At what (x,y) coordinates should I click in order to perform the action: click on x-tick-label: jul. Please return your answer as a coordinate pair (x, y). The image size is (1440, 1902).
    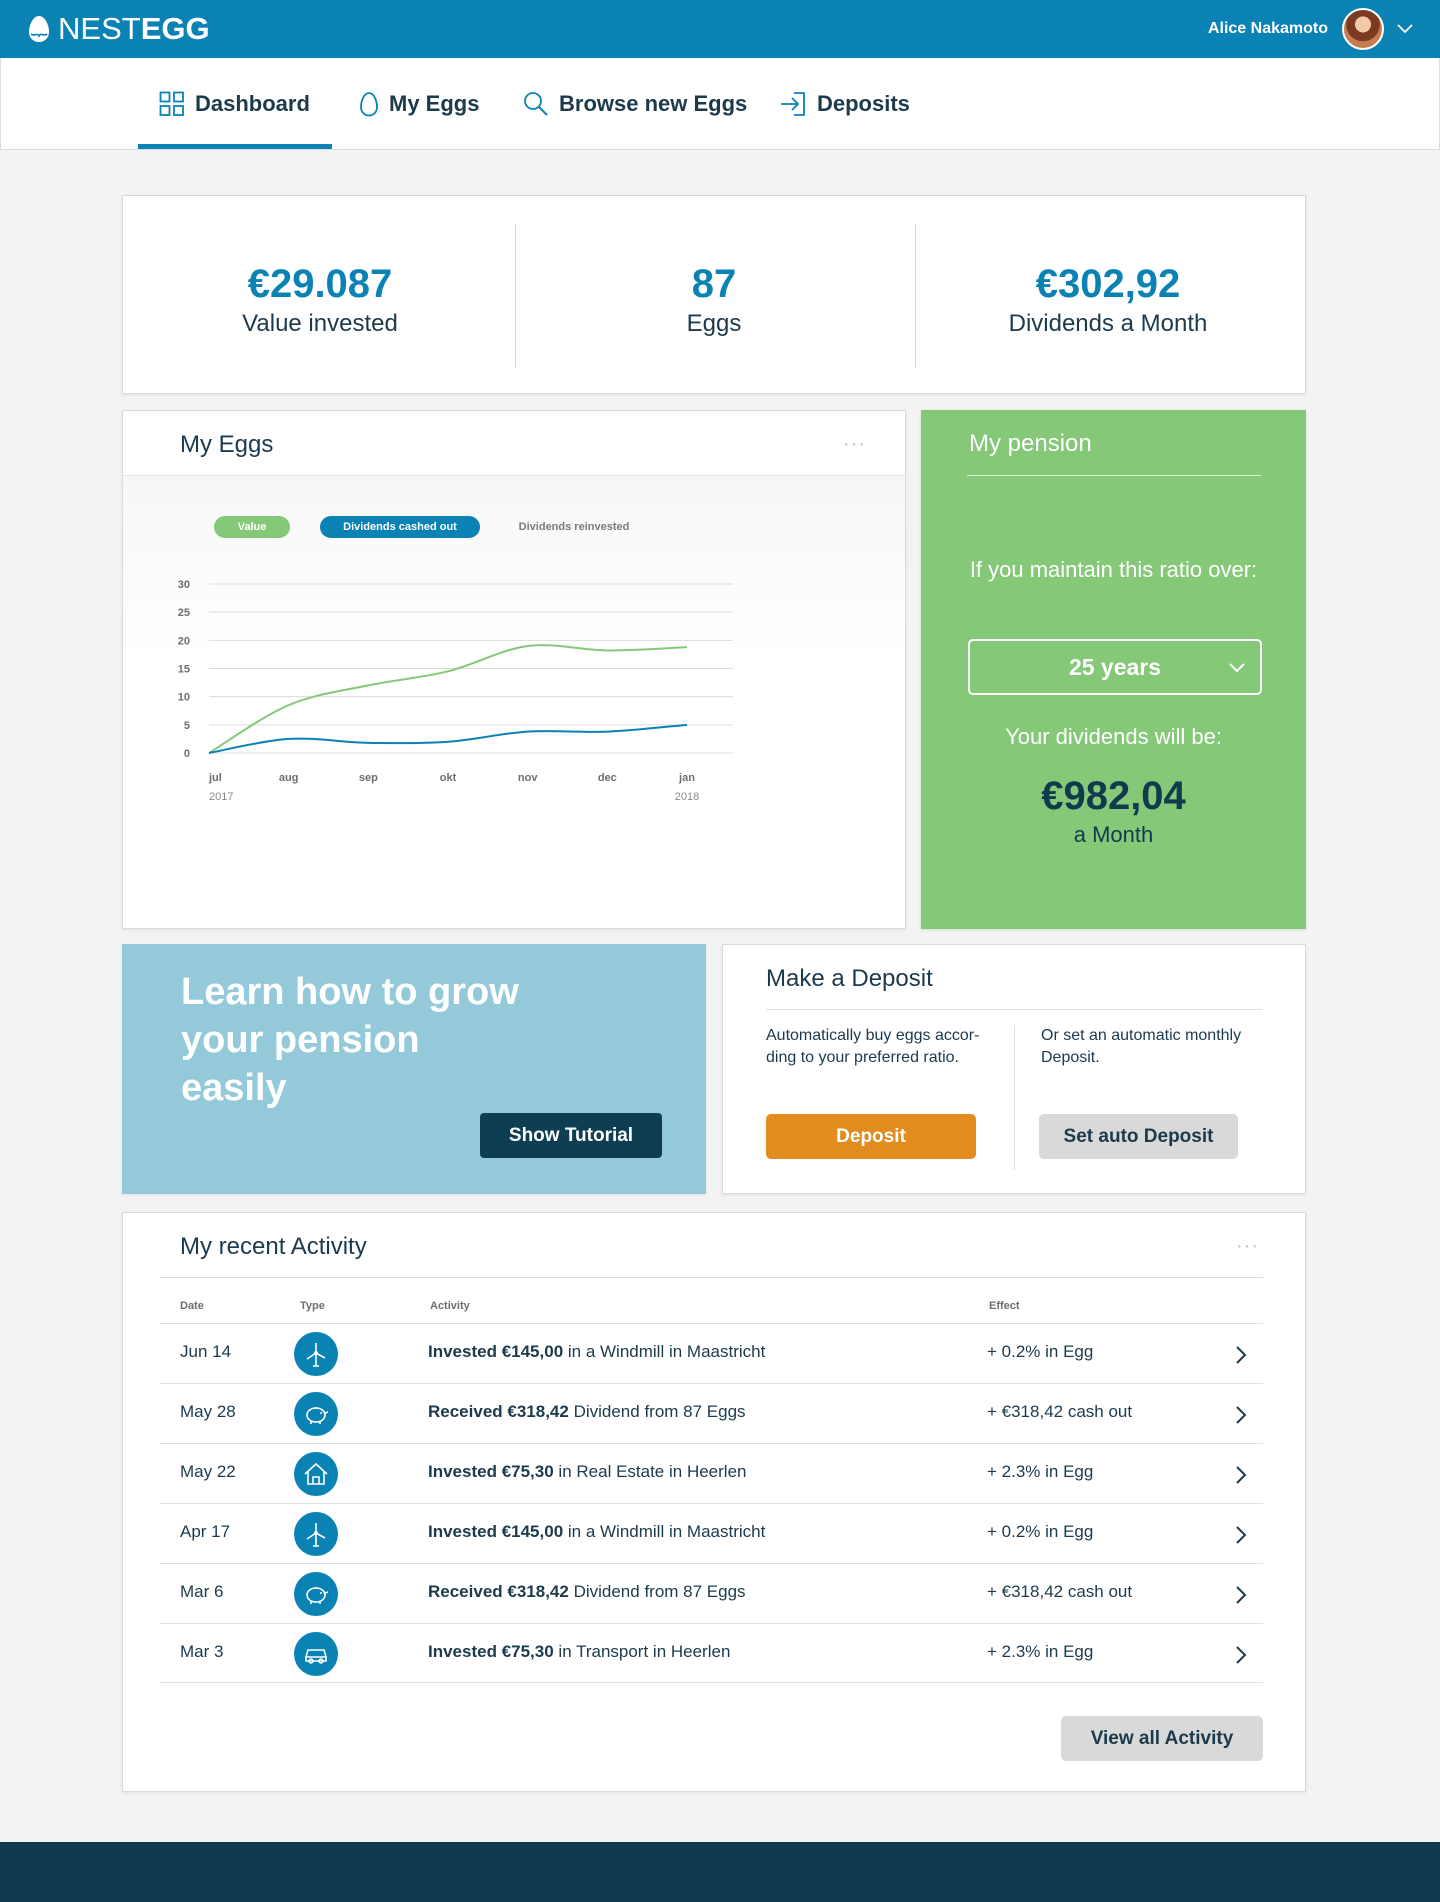
    Looking at the image, I should click on (215, 778).